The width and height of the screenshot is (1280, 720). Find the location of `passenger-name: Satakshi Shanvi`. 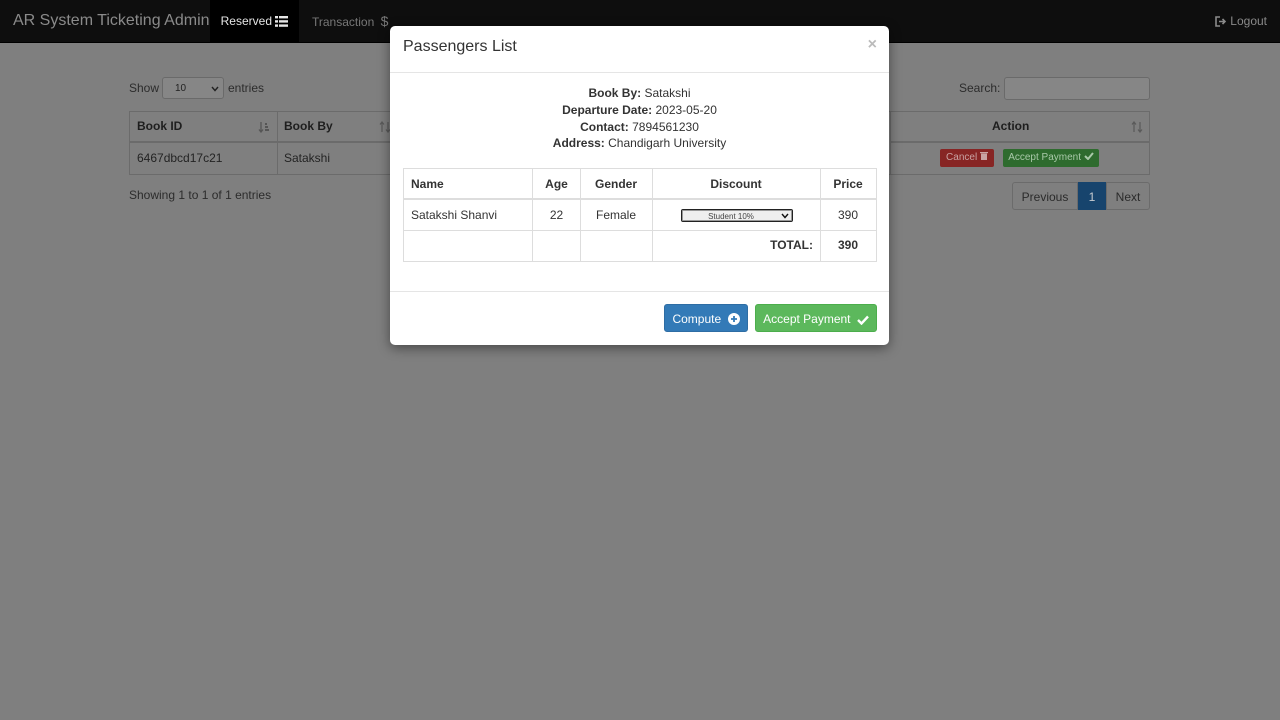

passenger-name: Satakshi Shanvi is located at coordinates (454, 215).